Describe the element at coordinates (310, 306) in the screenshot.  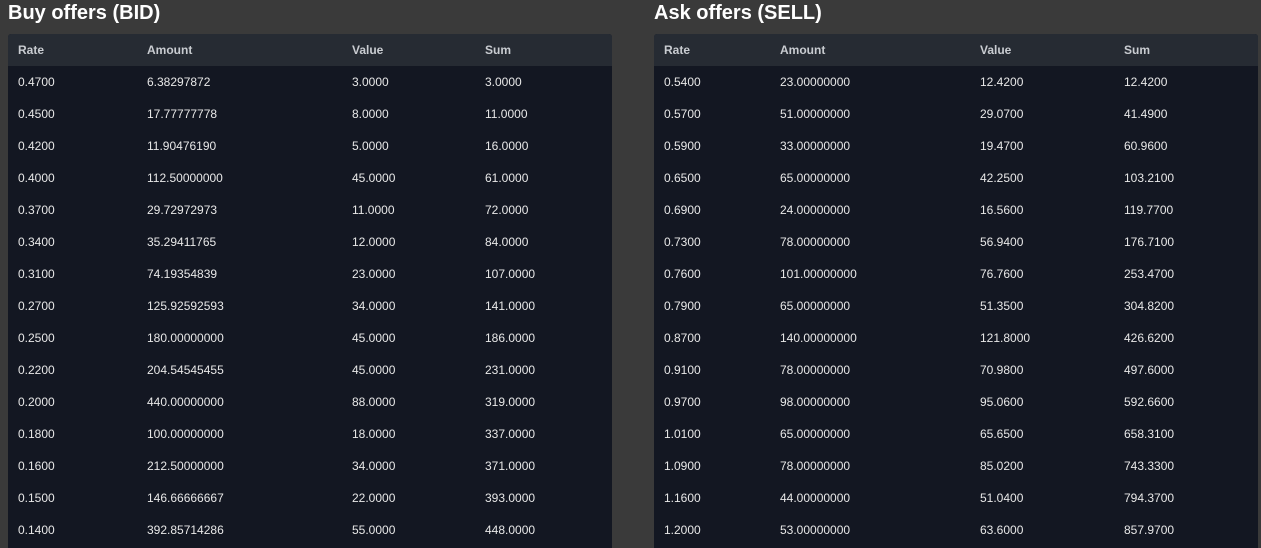
I see `bid-table-row: 0.2700 125.92592593 34.0000 141.0000` at that location.